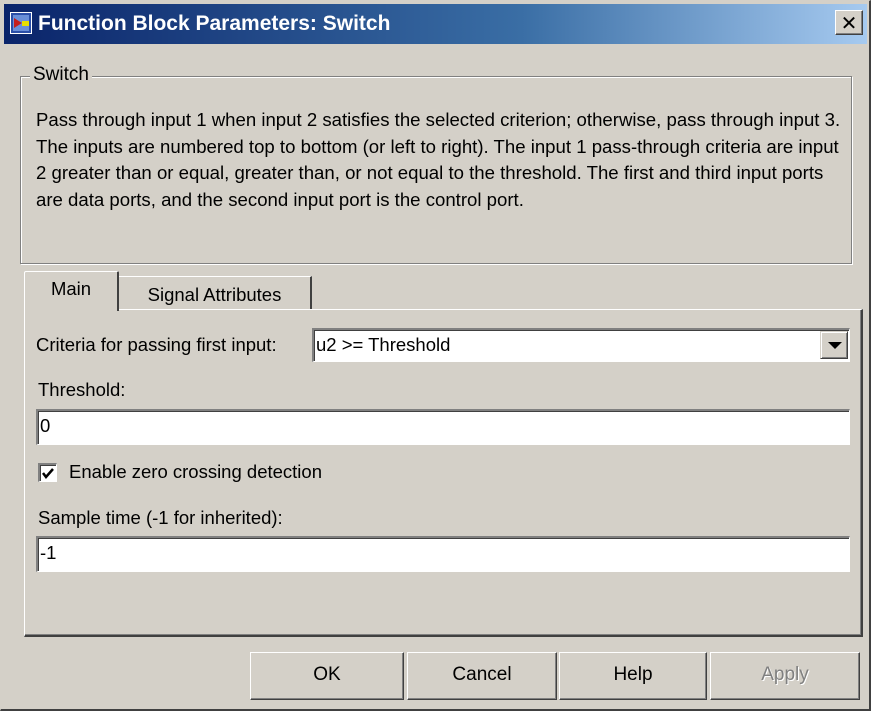 Image resolution: width=871 pixels, height=711 pixels. What do you see at coordinates (45, 425) in the screenshot?
I see `threshold-value: 0` at bounding box center [45, 425].